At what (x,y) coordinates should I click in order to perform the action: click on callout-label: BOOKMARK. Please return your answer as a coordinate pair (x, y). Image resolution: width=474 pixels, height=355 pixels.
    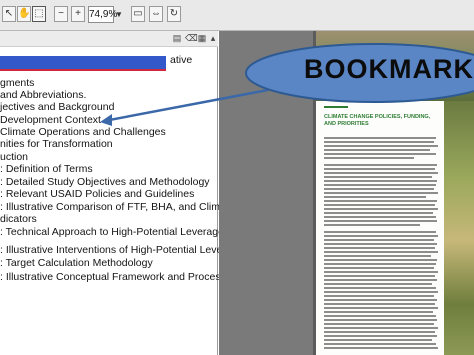
    Looking at the image, I should click on (389, 69).